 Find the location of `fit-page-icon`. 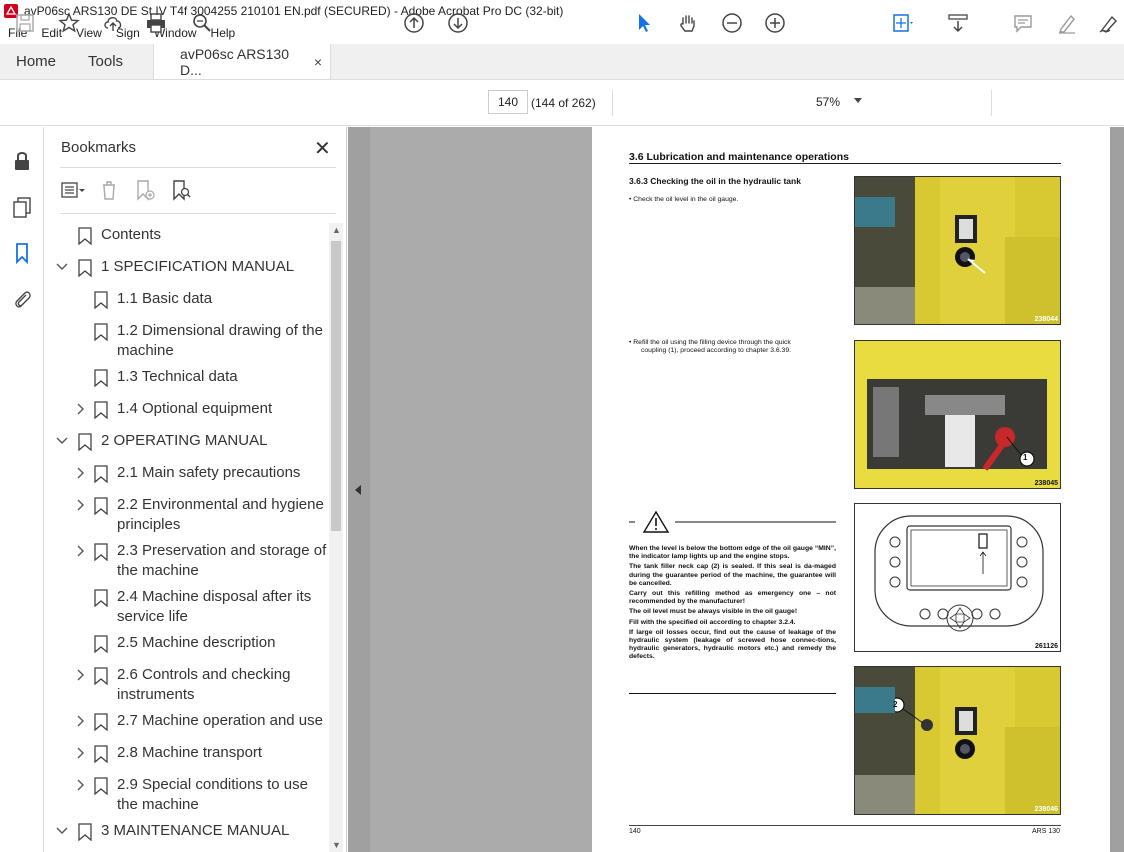

fit-page-icon is located at coordinates (902, 23).